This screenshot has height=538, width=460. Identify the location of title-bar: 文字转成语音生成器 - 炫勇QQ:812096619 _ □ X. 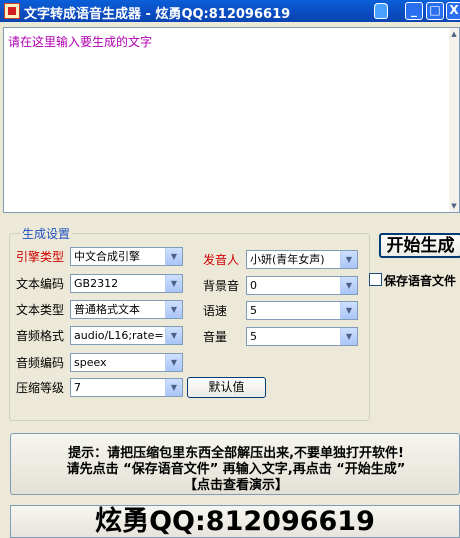
(230, 11).